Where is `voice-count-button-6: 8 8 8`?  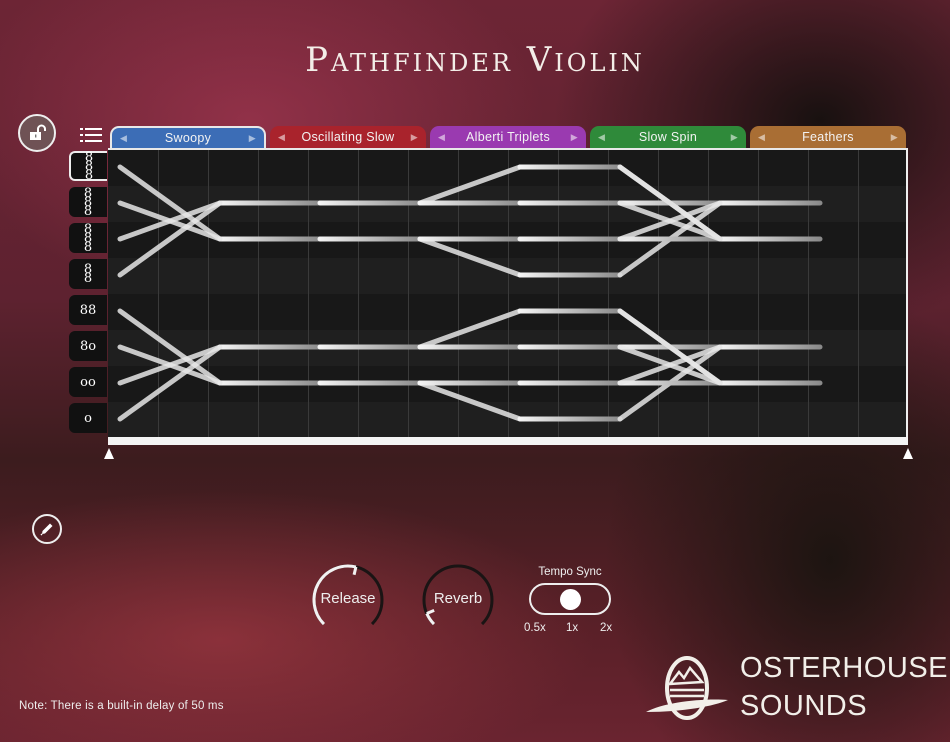
voice-count-button-6: 8 8 8 is located at coordinates (88, 238).